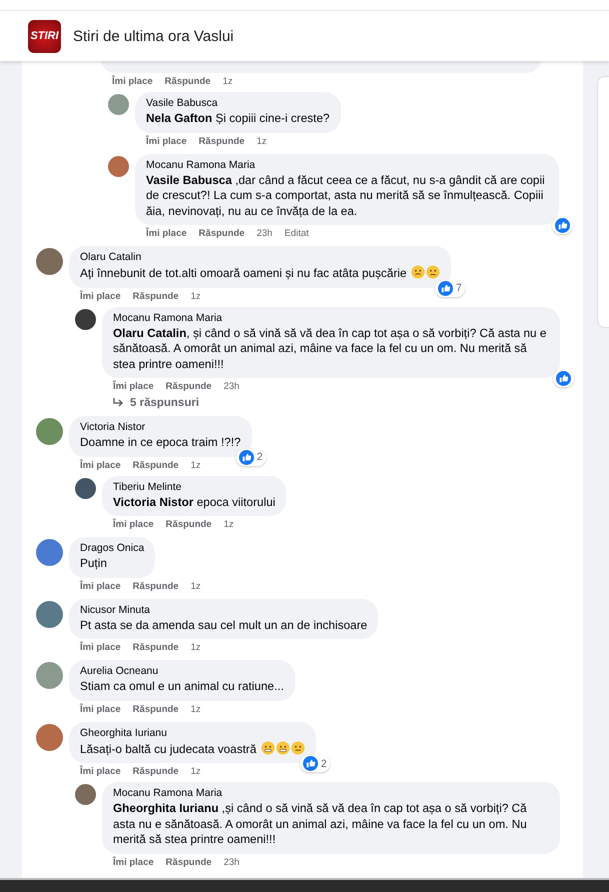  I want to click on comment-author: Aurelia Ocneanu, so click(182, 671).